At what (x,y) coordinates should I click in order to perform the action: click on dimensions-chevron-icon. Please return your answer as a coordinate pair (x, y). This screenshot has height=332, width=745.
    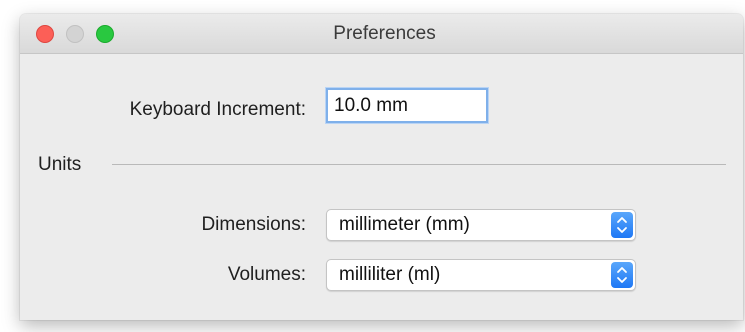
    Looking at the image, I should click on (622, 225).